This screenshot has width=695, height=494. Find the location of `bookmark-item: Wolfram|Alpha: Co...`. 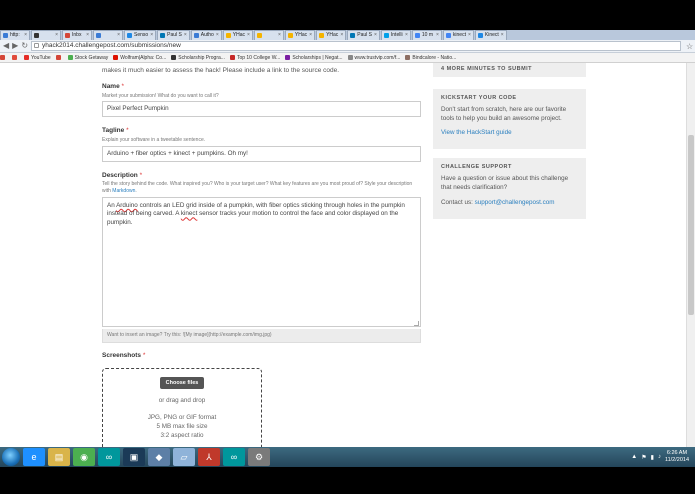

bookmark-item: Wolfram|Alpha: Co... is located at coordinates (139, 58).